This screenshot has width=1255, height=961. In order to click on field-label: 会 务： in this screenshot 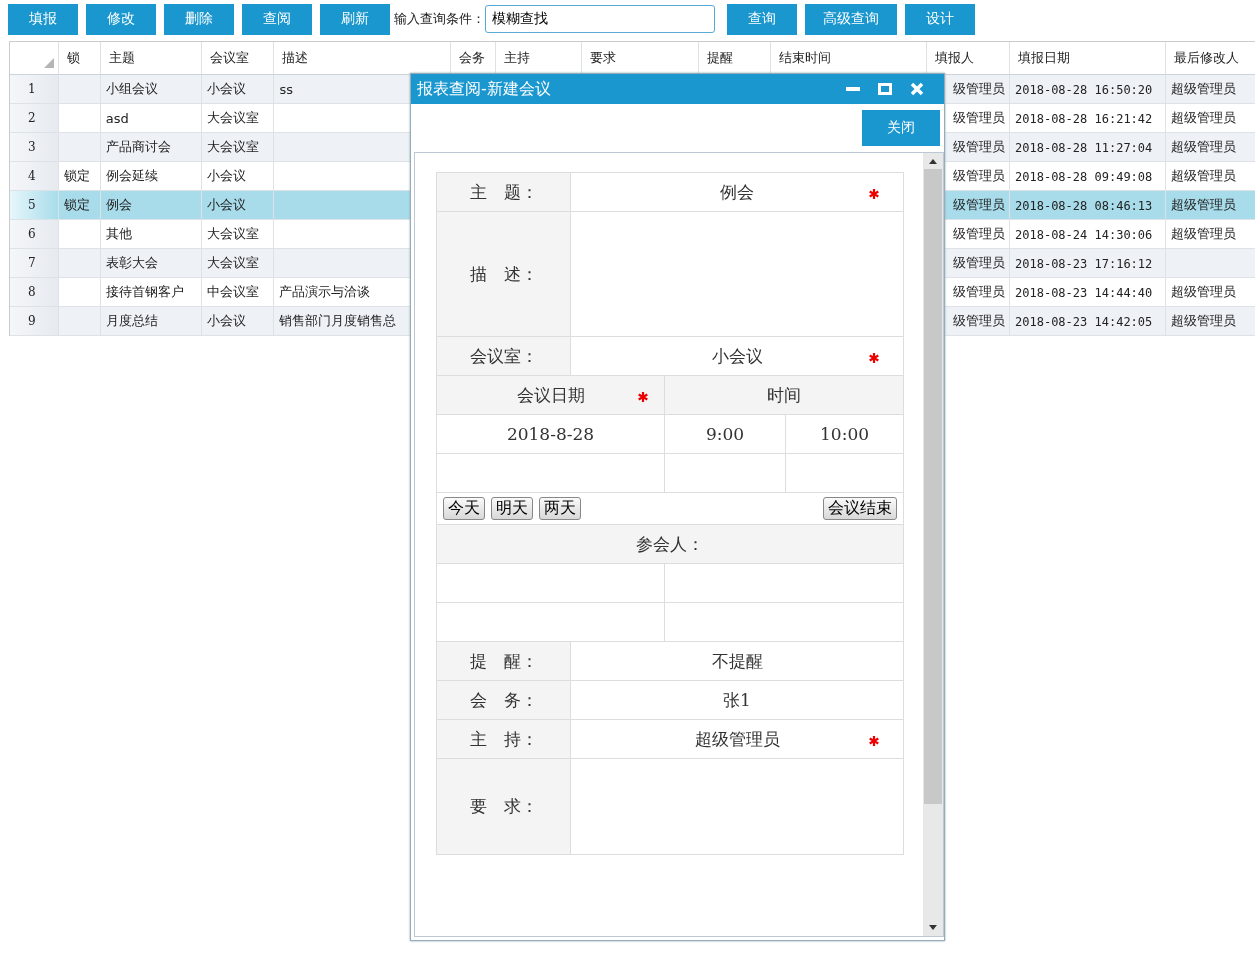, I will do `click(503, 699)`.